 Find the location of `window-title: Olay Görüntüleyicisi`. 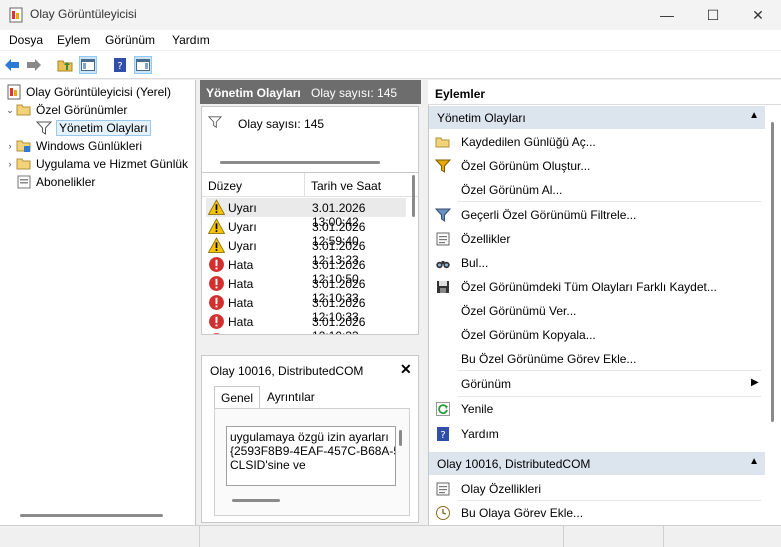

window-title: Olay Görüntüleyicisi is located at coordinates (83, 14).